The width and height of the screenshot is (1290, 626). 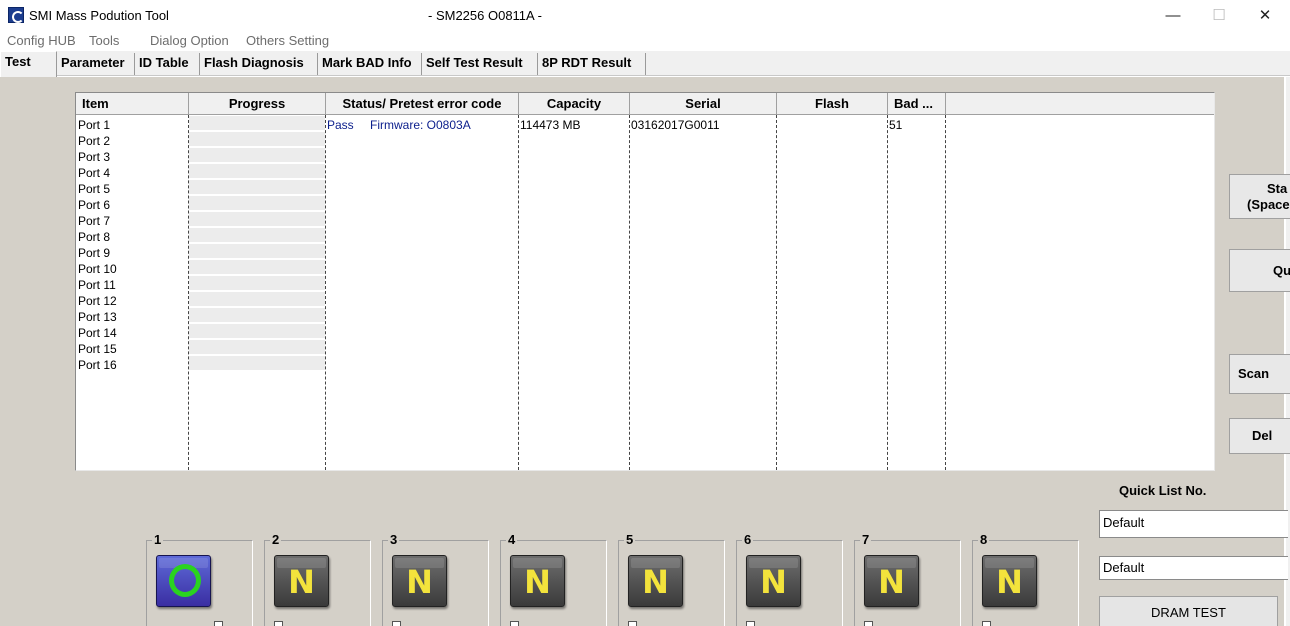 What do you see at coordinates (1253, 374) in the screenshot?
I see `scan-button-label: Scan` at bounding box center [1253, 374].